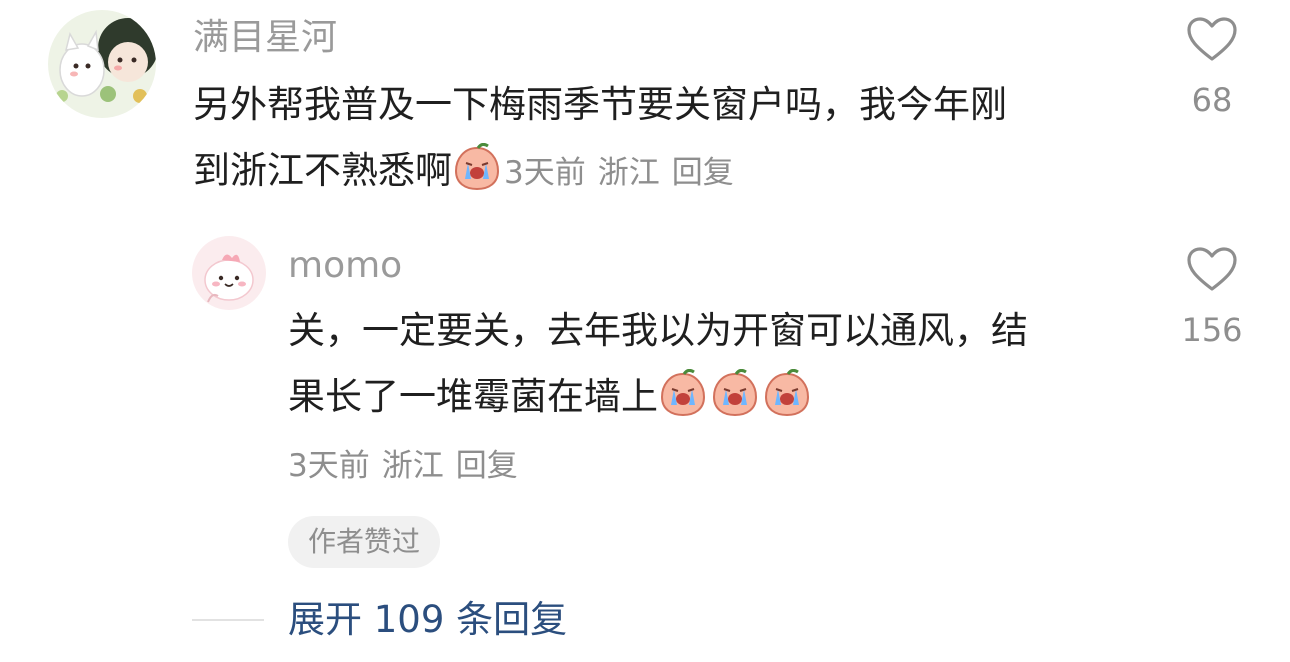  What do you see at coordinates (600, 104) in the screenshot?
I see `comment-text-line: 另外帮我普及一下梅雨季节要关窗户吗，我今年刚` at bounding box center [600, 104].